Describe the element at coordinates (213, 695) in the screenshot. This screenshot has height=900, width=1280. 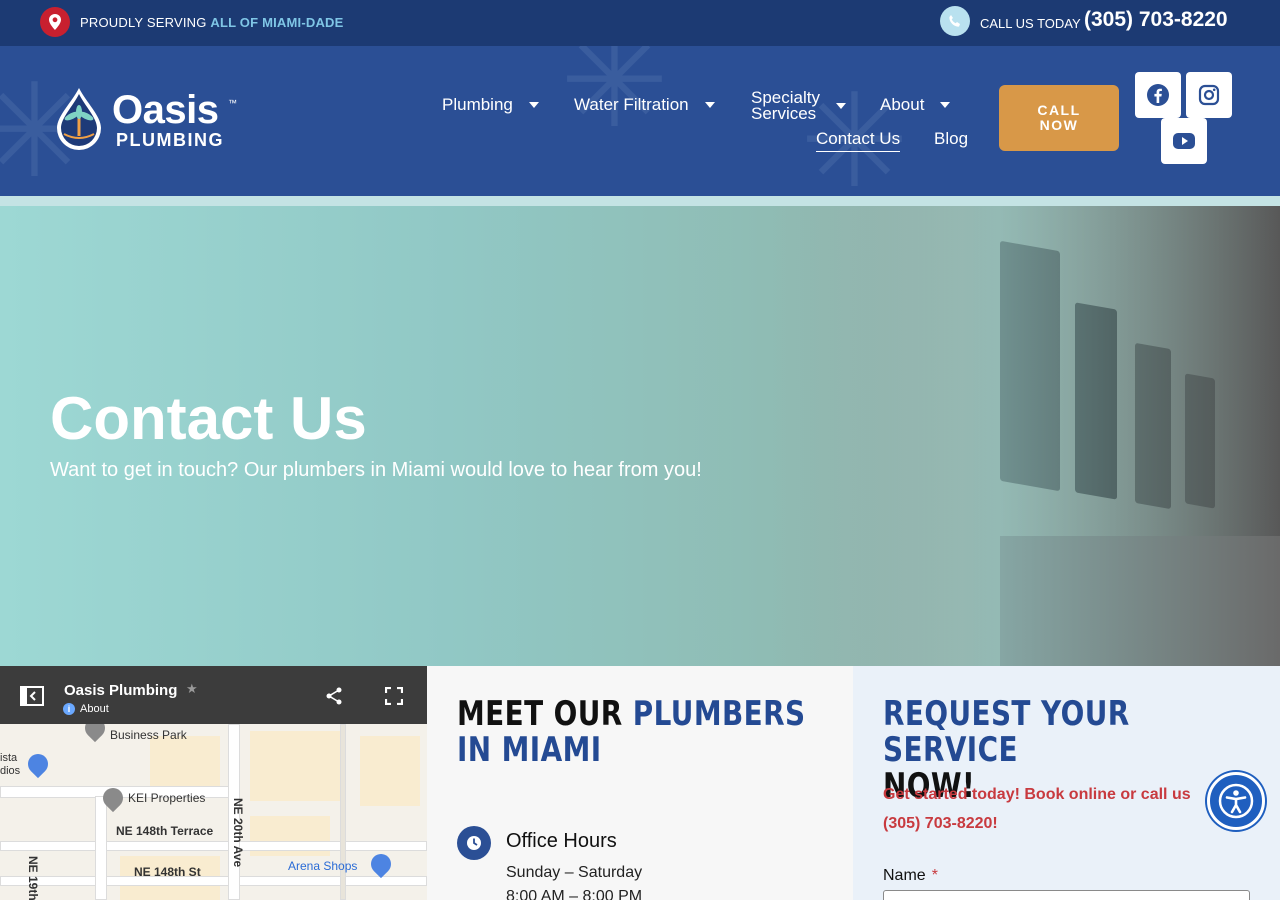
I see `map-header: Oasis Plumbing ★ i About` at that location.